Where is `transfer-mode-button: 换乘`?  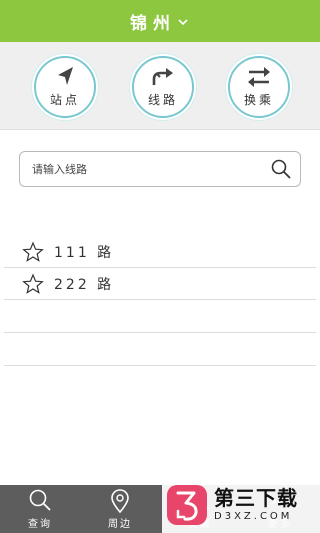
transfer-mode-button: 换乘 is located at coordinates (259, 87).